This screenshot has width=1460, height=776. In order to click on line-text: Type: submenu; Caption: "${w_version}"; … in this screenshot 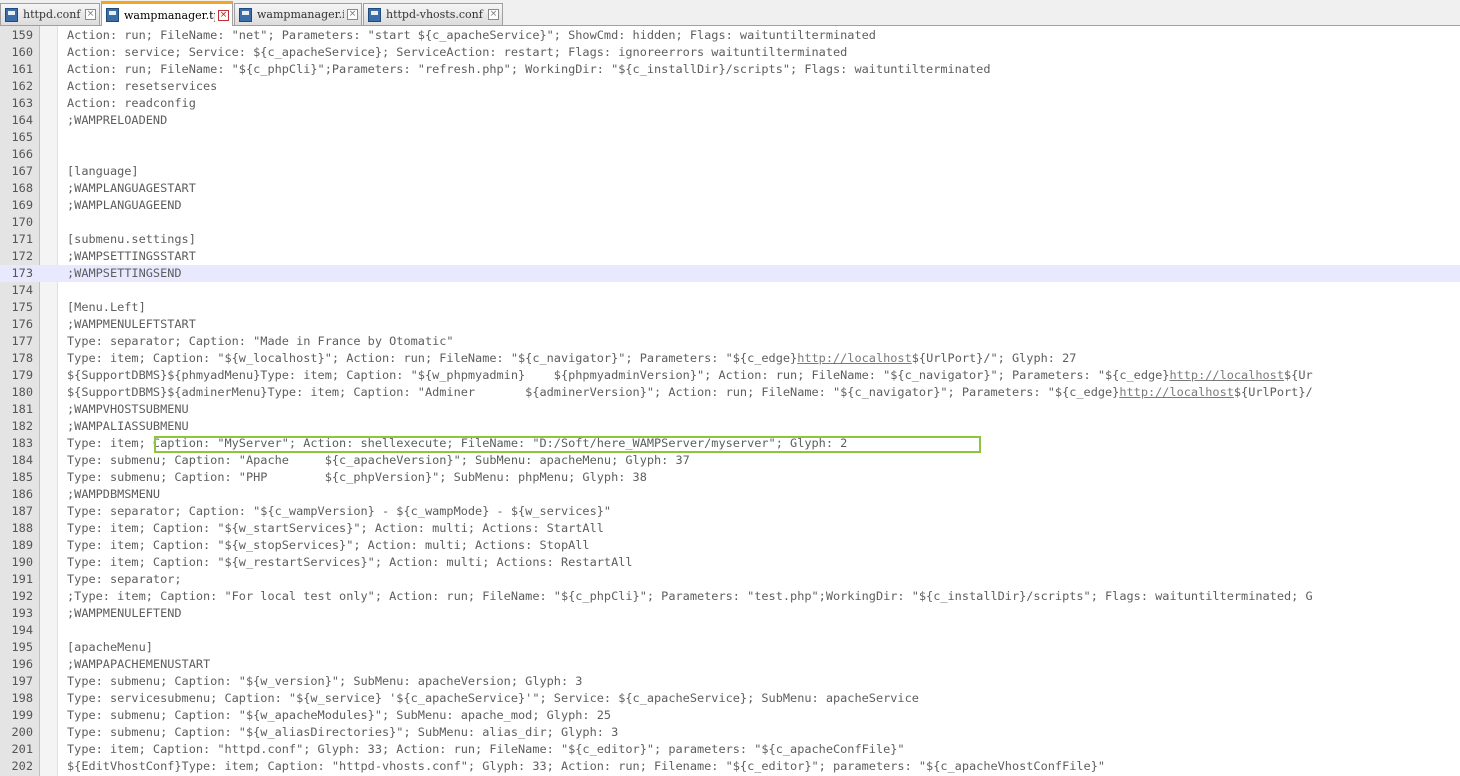, I will do `click(324, 681)`.